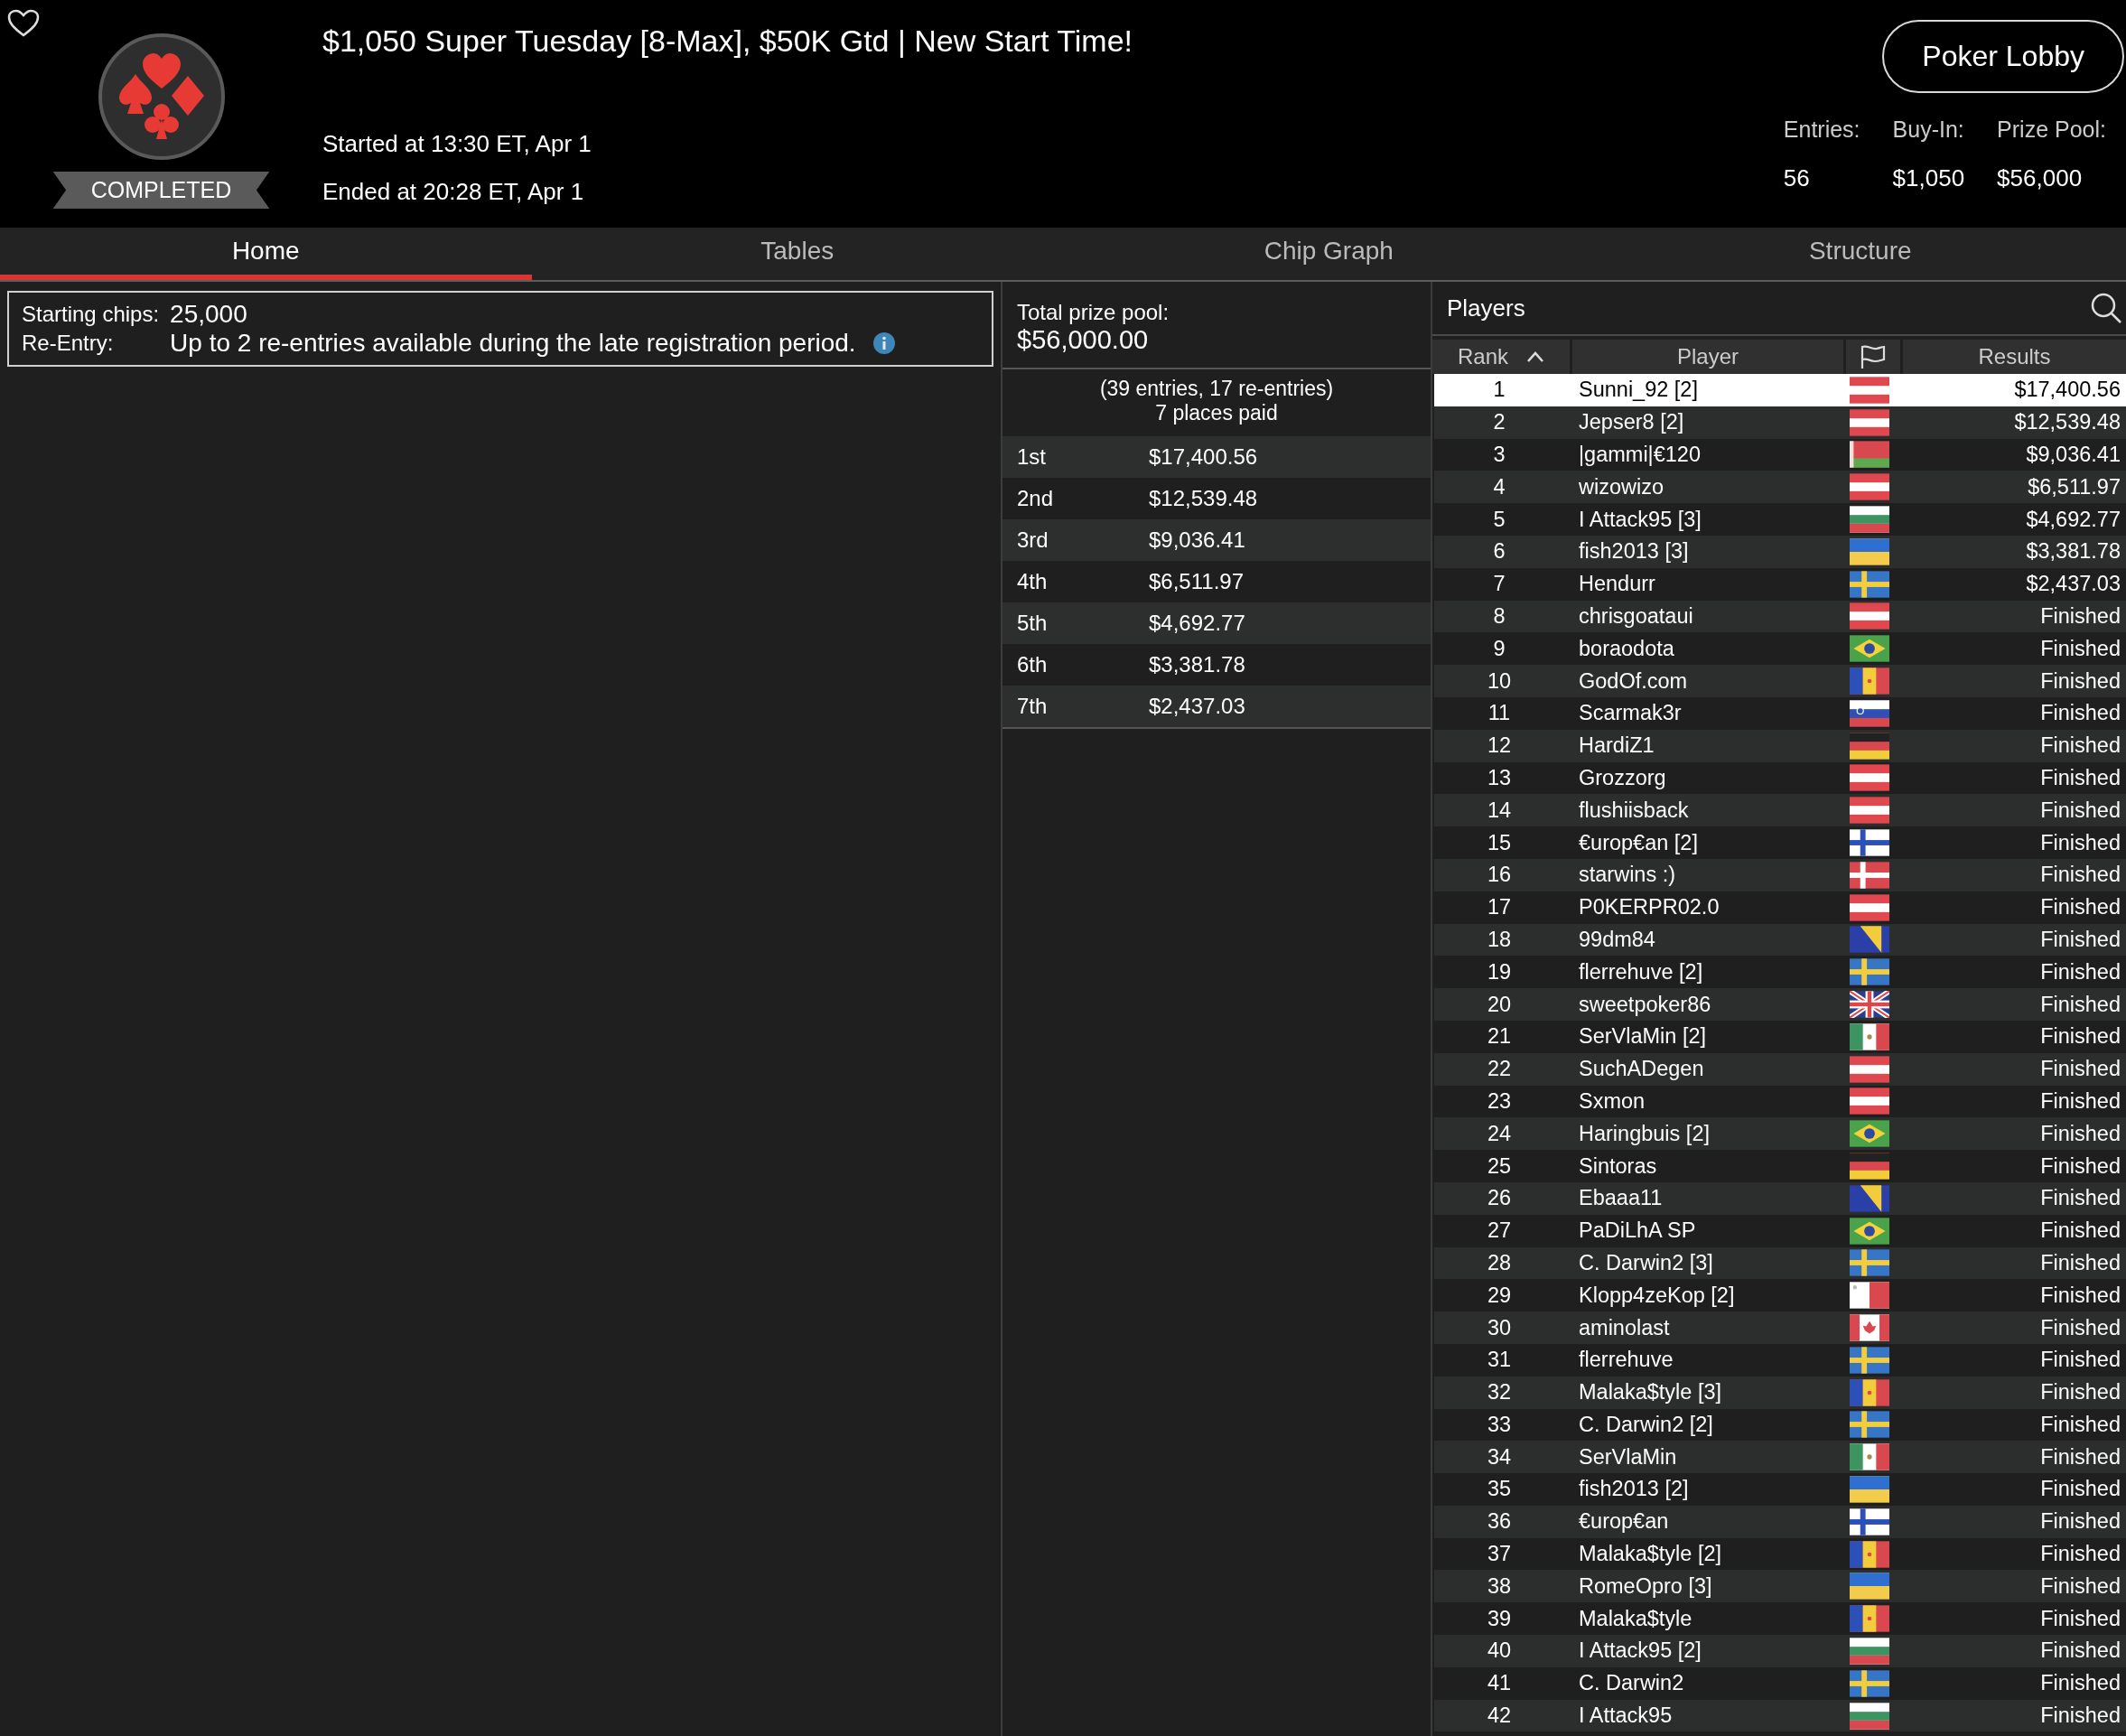 The image size is (2126, 1736). I want to click on tab: Chip Graph, so click(1329, 254).